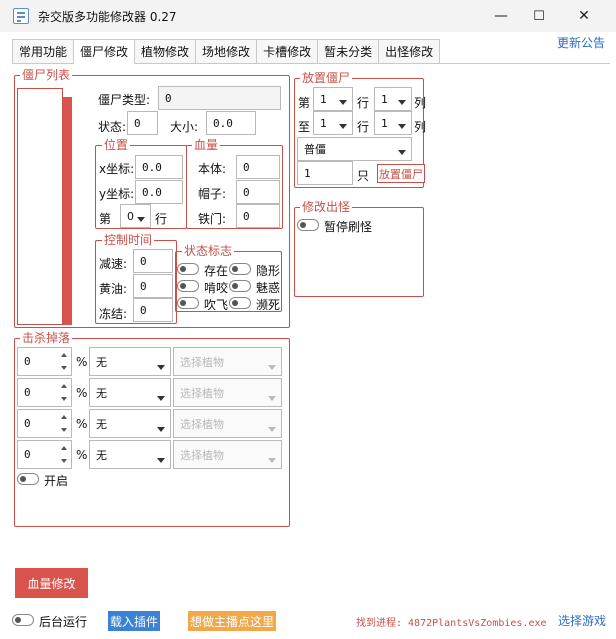  I want to click on invisible-toggle, so click(240, 269).